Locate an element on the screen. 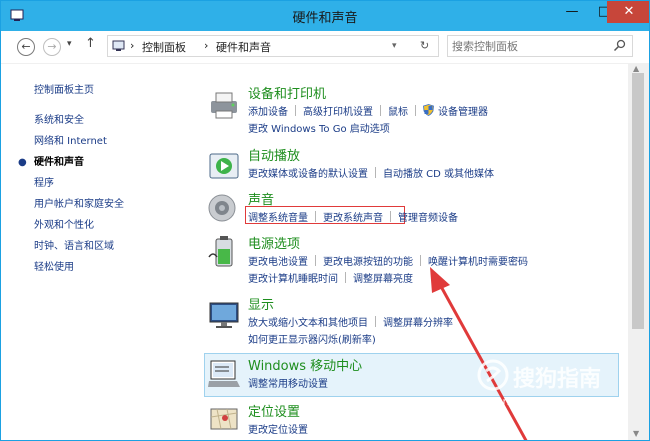 The width and height of the screenshot is (650, 441). category-title: 显示 is located at coordinates (261, 303).